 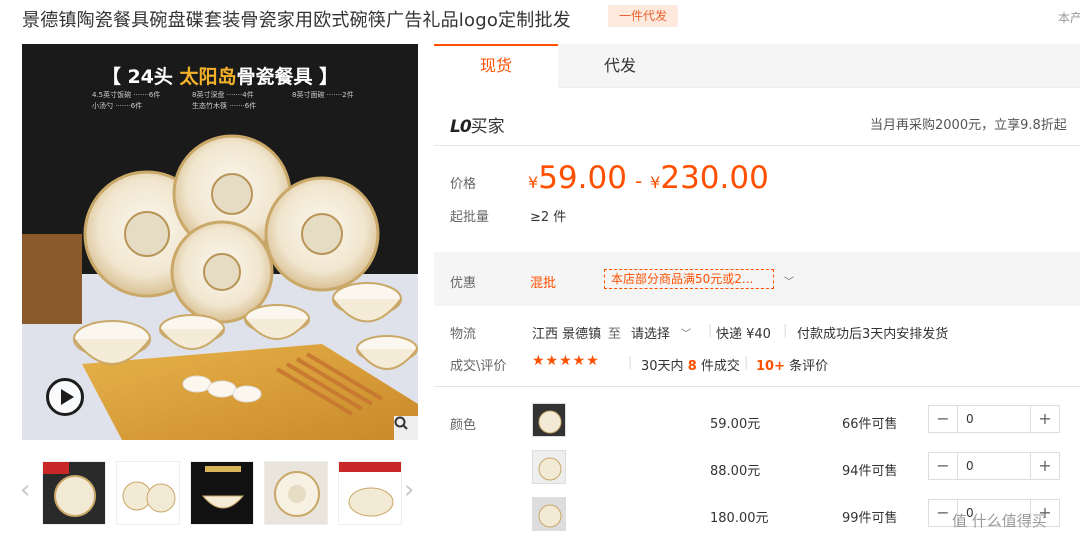 What do you see at coordinates (1069, 18) in the screenshot?
I see `top-right-text: 本产` at bounding box center [1069, 18].